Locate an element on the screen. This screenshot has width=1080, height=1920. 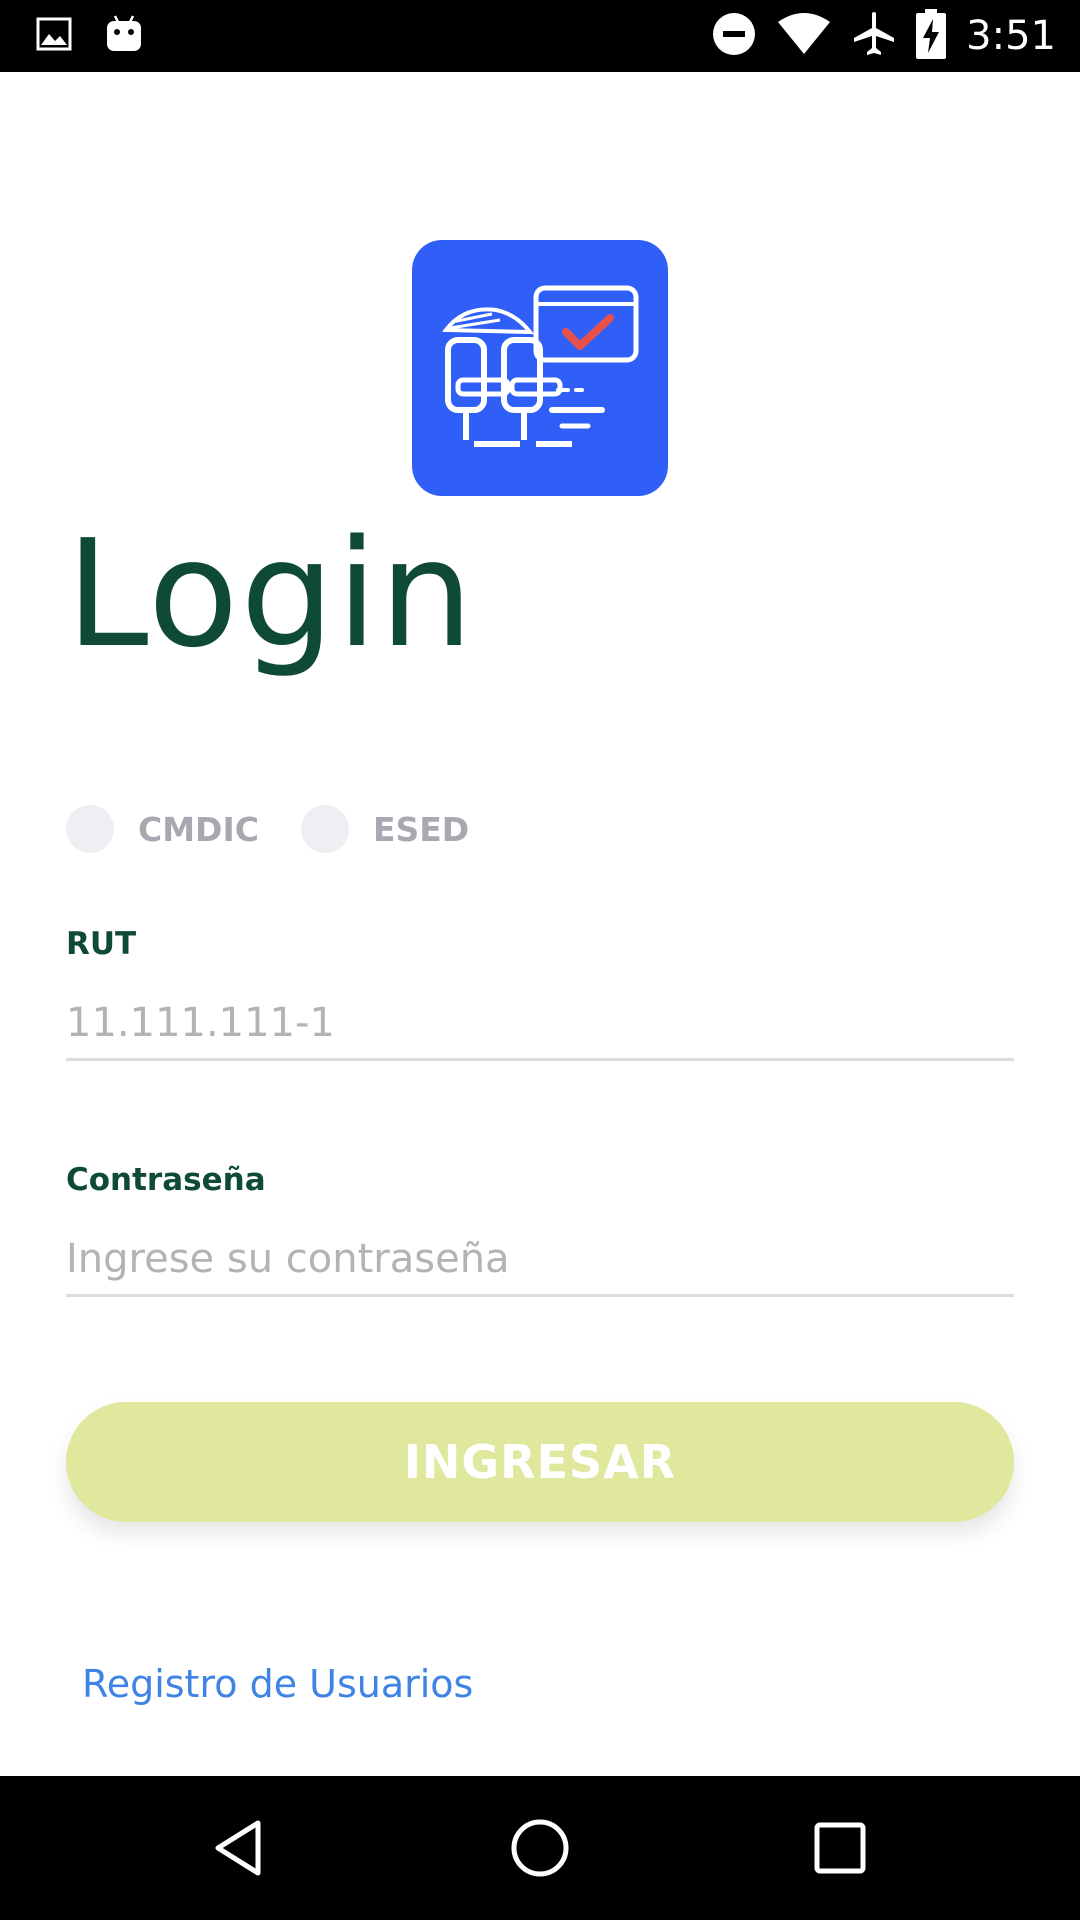
airplane-icon is located at coordinates (874, 36).